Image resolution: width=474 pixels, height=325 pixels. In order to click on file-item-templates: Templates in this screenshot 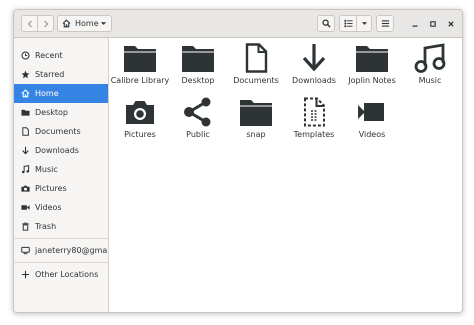, I will do `click(314, 121)`.